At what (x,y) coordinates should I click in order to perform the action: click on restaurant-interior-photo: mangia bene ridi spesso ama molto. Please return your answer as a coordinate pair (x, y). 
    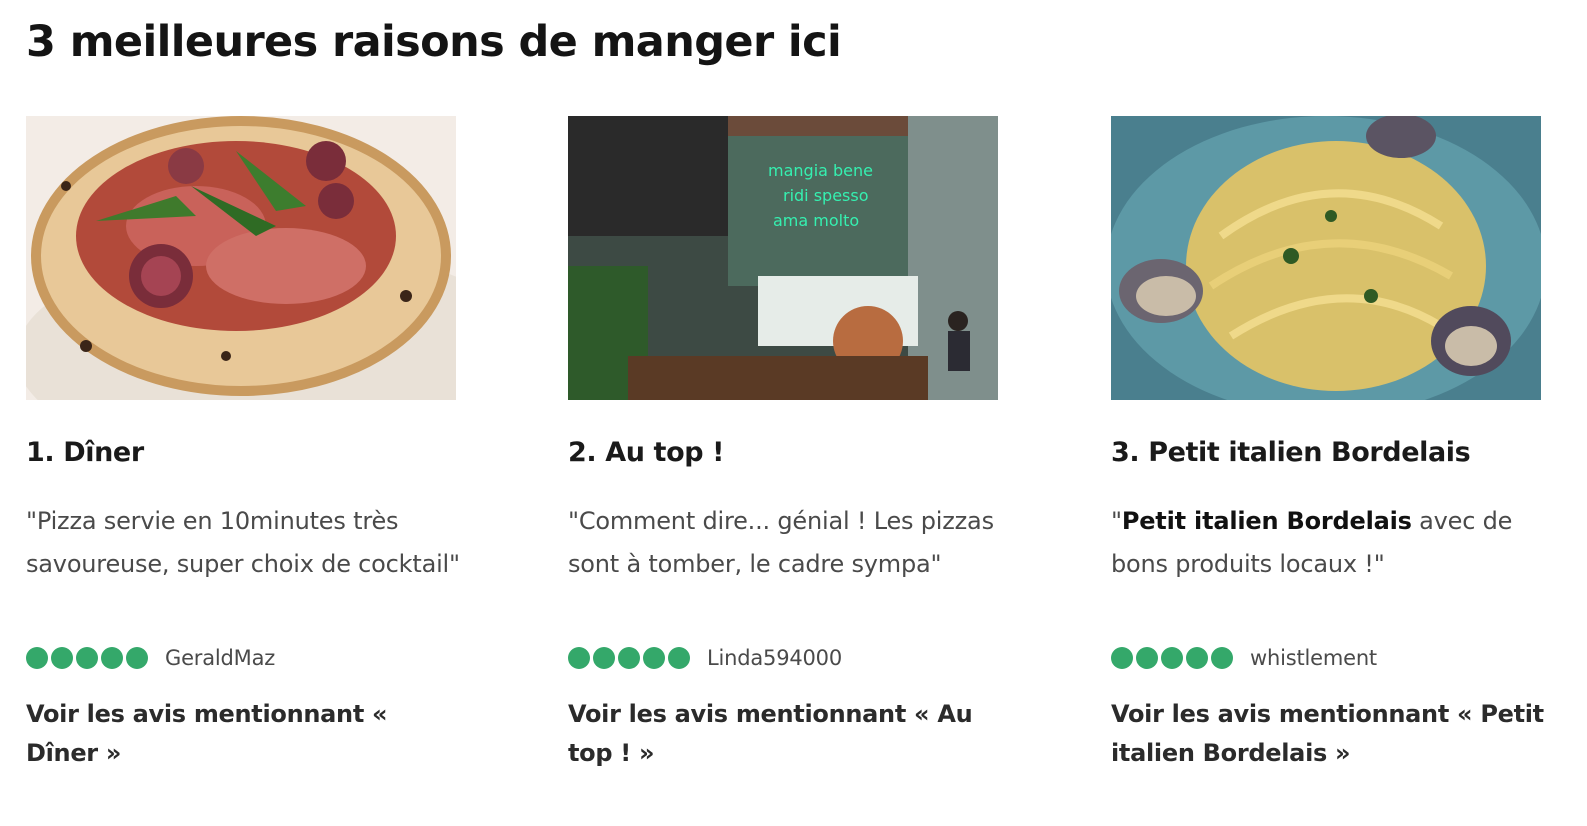
    Looking at the image, I should click on (783, 258).